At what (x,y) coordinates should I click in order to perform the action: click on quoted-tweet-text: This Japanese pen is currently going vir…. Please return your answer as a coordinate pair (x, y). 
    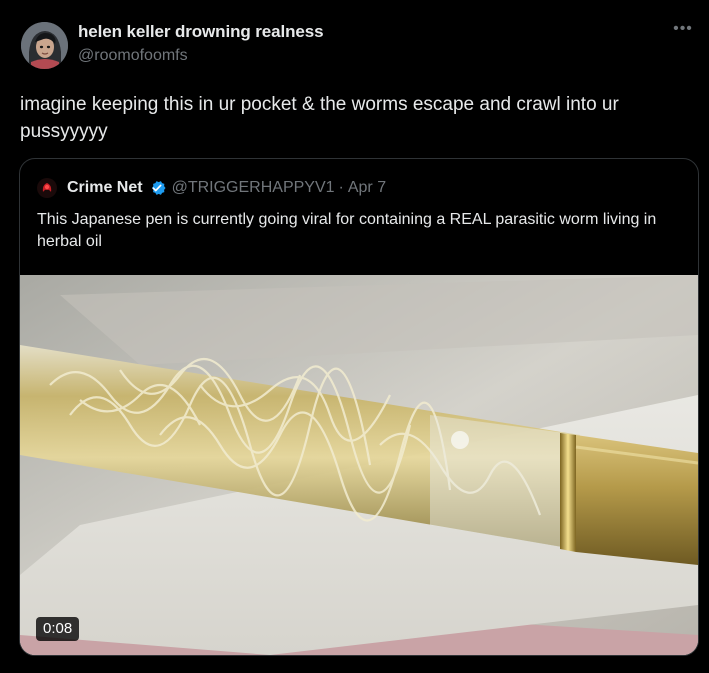
    Looking at the image, I should click on (347, 230).